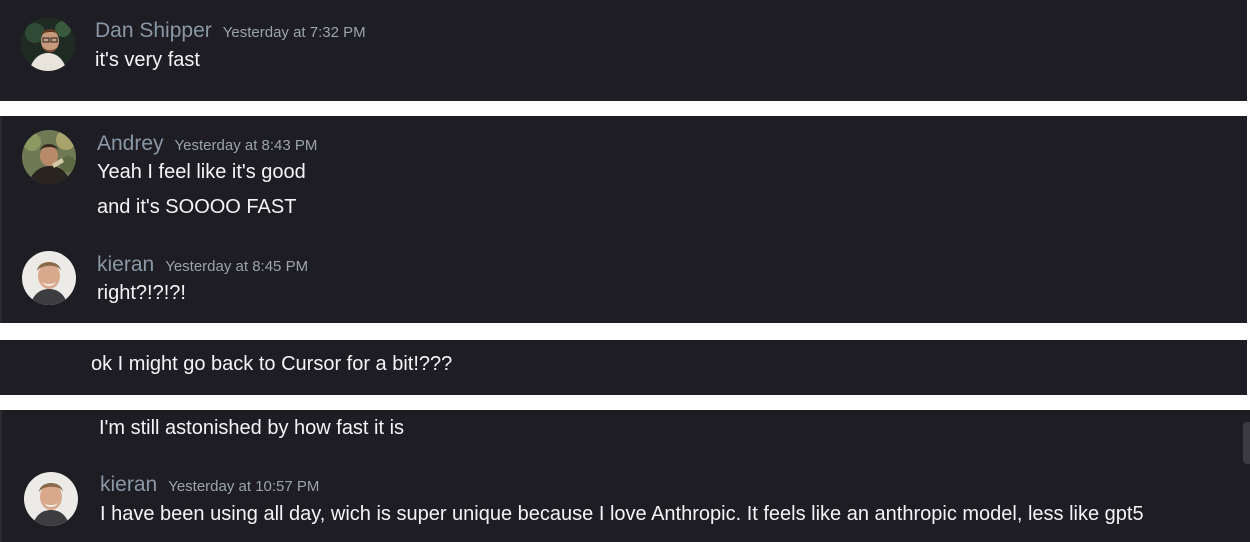  What do you see at coordinates (141, 293) in the screenshot?
I see `message-text: right?!?!?!` at bounding box center [141, 293].